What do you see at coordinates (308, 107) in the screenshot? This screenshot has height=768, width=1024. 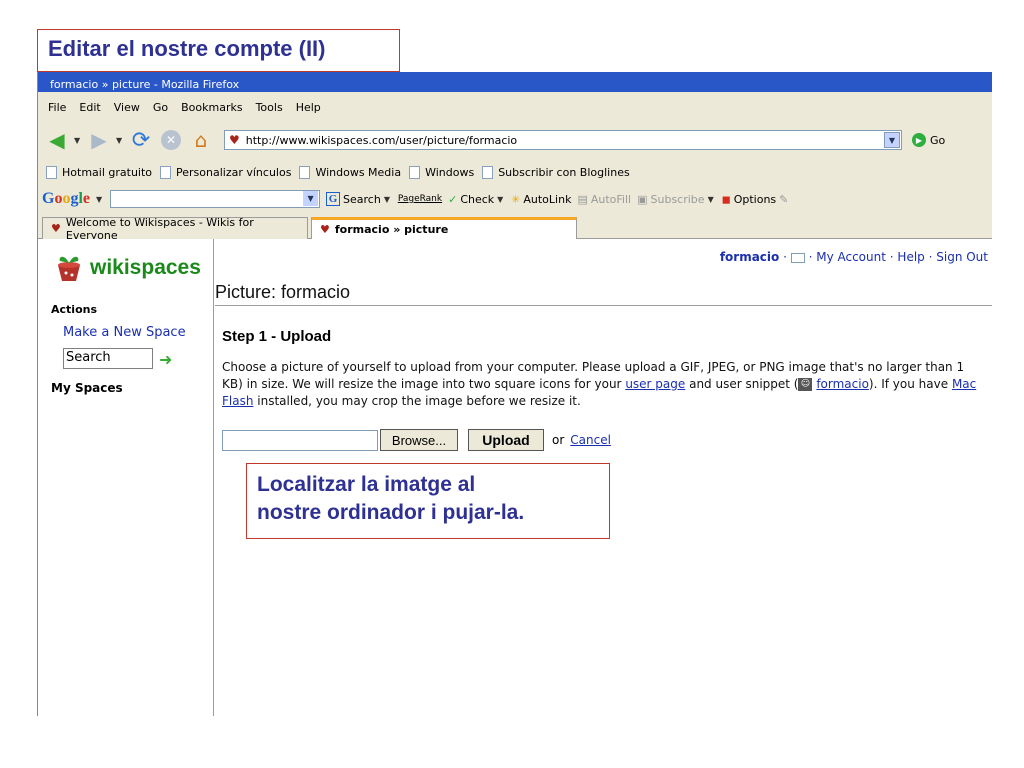 I see `menu-help: Help` at bounding box center [308, 107].